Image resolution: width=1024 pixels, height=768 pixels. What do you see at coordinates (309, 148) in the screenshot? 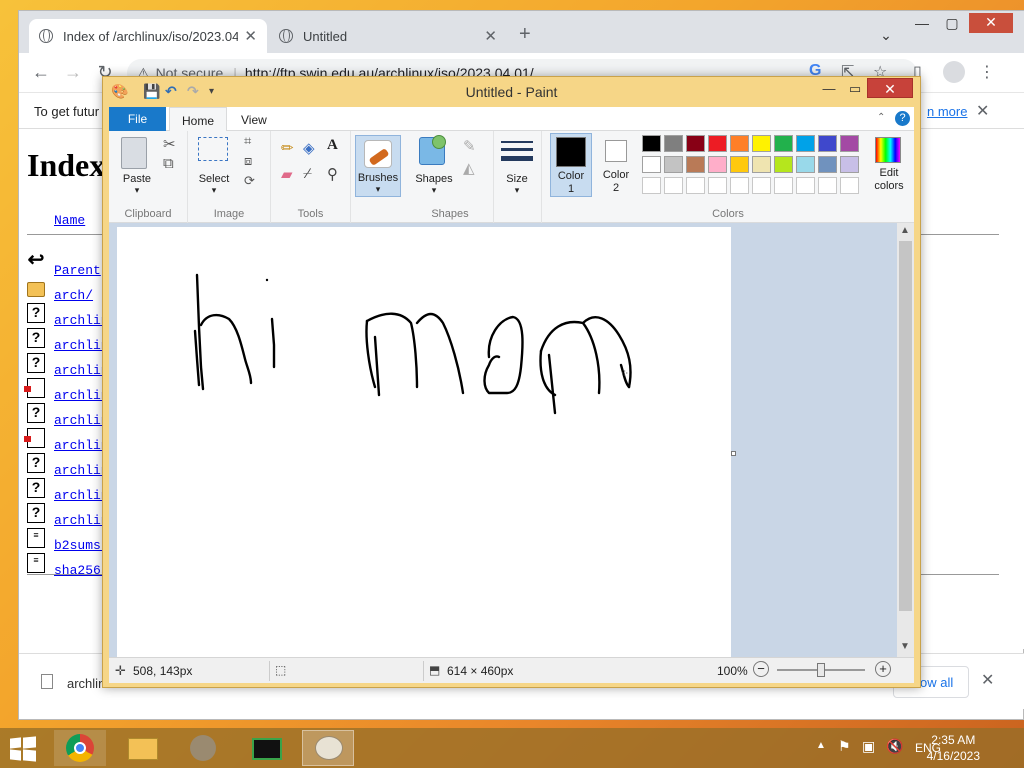
I see `fill-icon: ◈` at bounding box center [309, 148].